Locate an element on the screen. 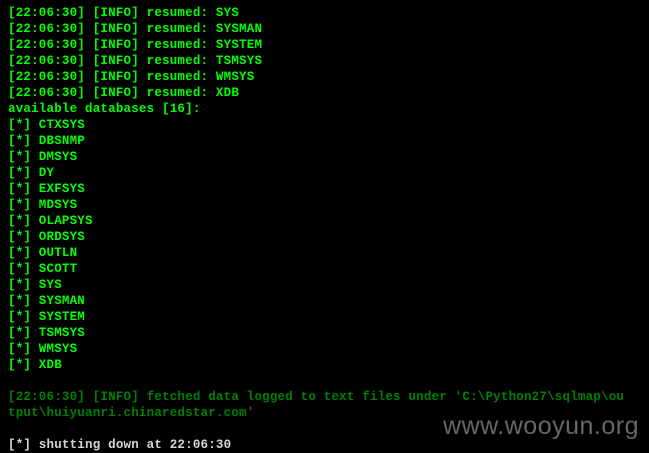 This screenshot has width=649, height=453. database-item: [*] DY is located at coordinates (31, 173).